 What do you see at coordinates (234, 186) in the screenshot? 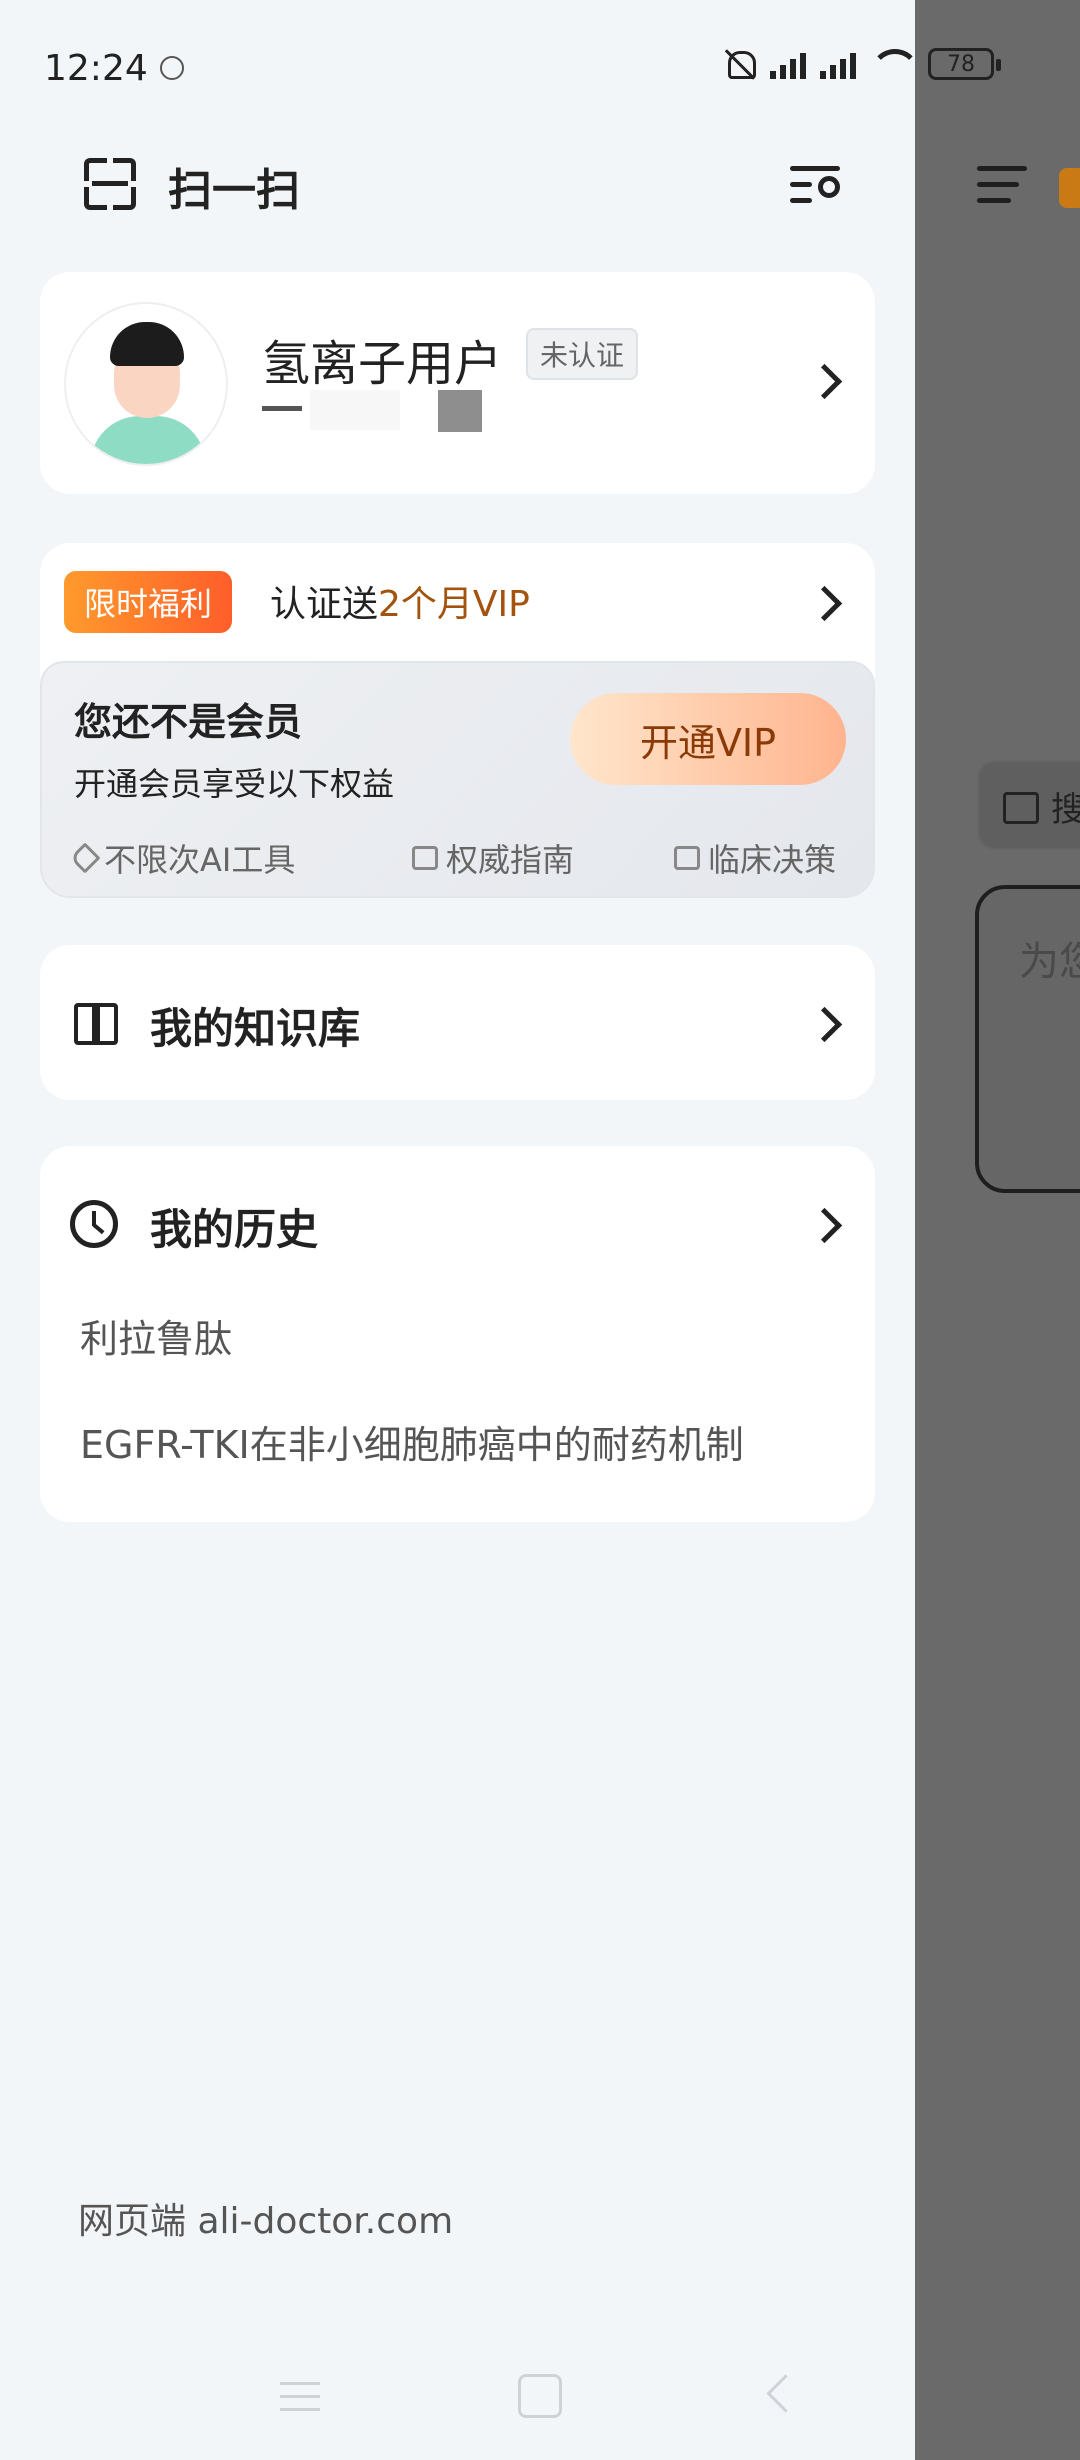
I see `scan-button-label: 扫一扫` at bounding box center [234, 186].